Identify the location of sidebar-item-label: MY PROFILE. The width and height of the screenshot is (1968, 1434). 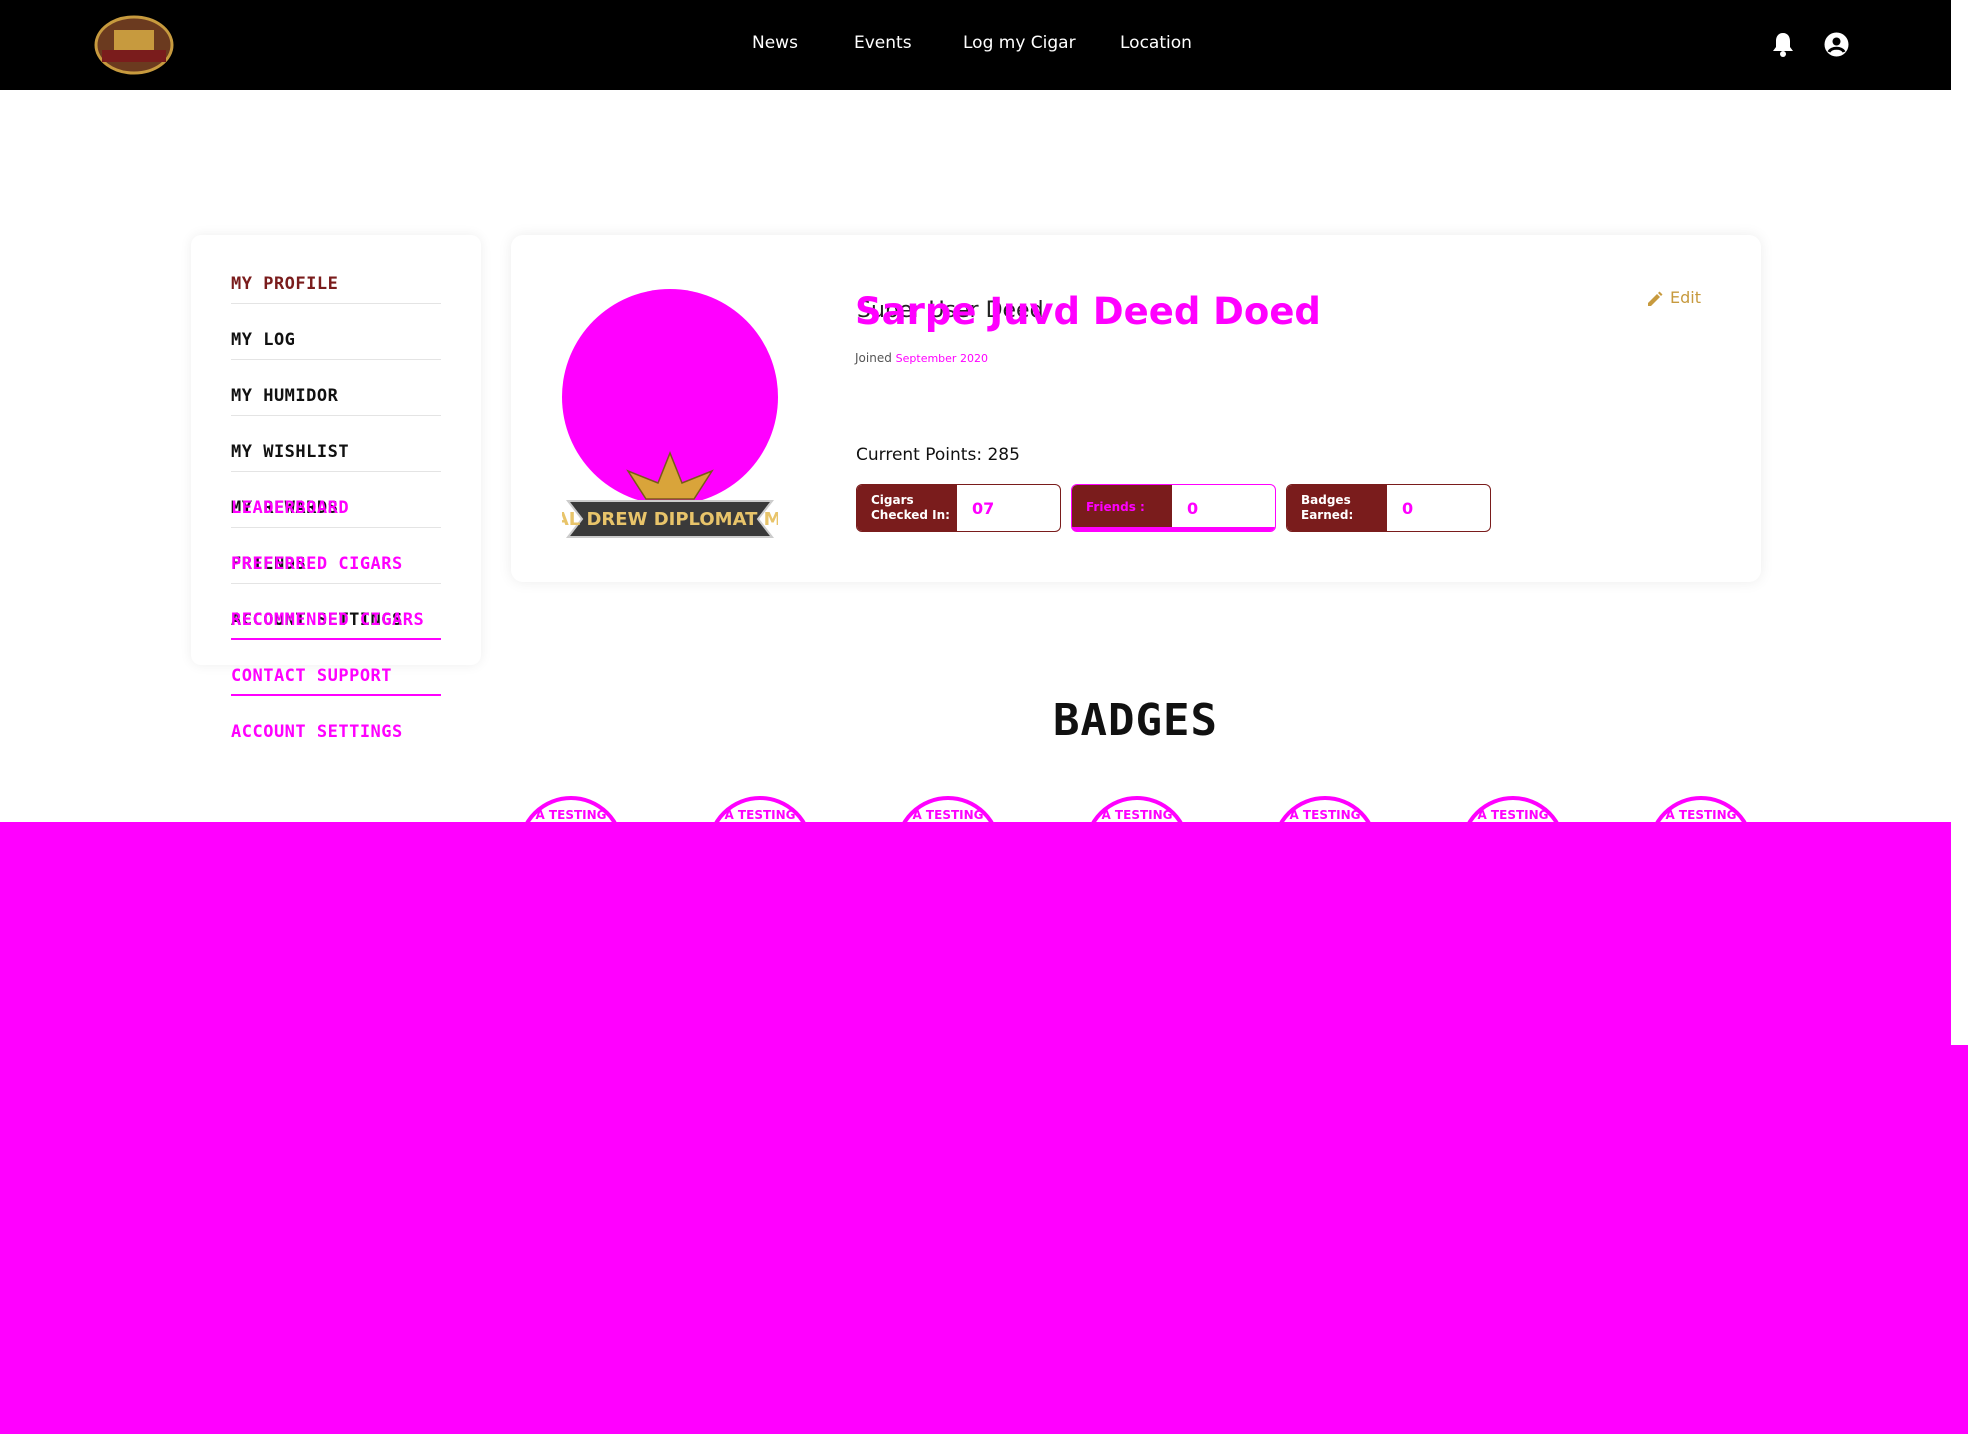
(285, 284).